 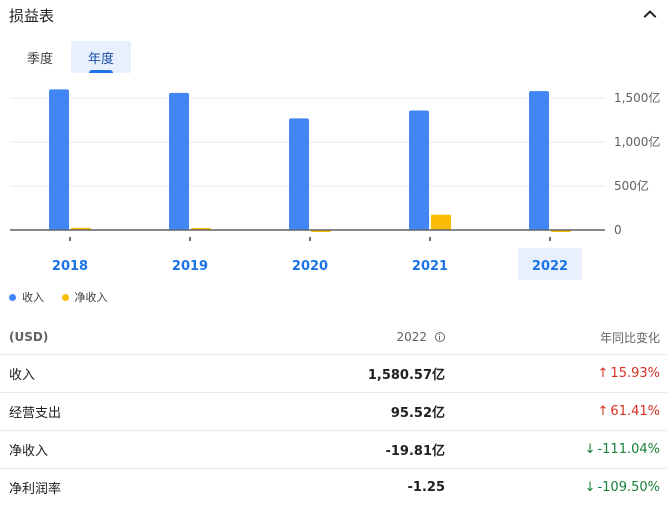 I want to click on active-tab-indicator, so click(x=101, y=71).